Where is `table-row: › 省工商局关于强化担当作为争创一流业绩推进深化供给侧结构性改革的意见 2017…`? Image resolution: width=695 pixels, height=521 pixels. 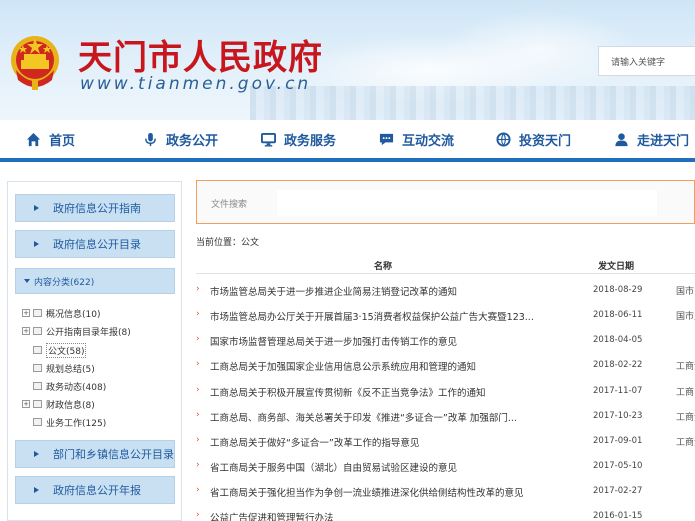
table-row: › 省工商局关于强化担当作为争创一流业绩推进深化供给侧结构性改革的意见 2017… is located at coordinates (445, 490).